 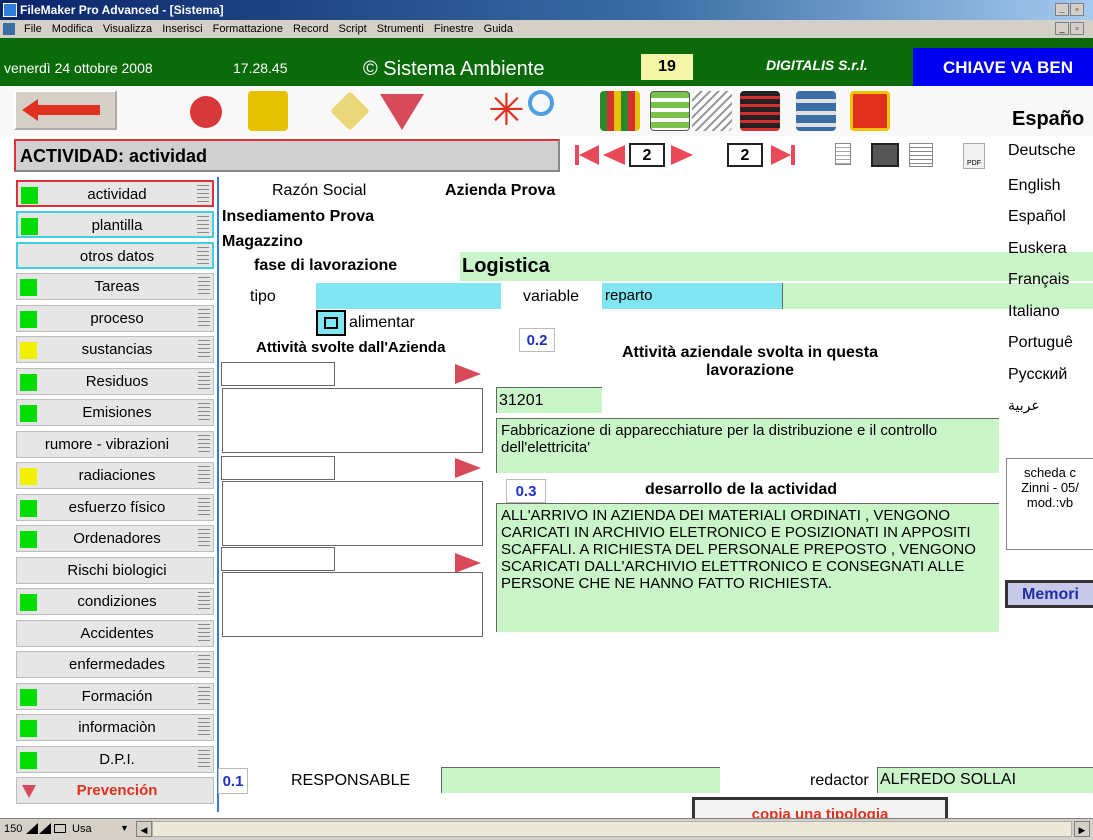 What do you see at coordinates (408, 296) in the screenshot?
I see `tipo-field` at bounding box center [408, 296].